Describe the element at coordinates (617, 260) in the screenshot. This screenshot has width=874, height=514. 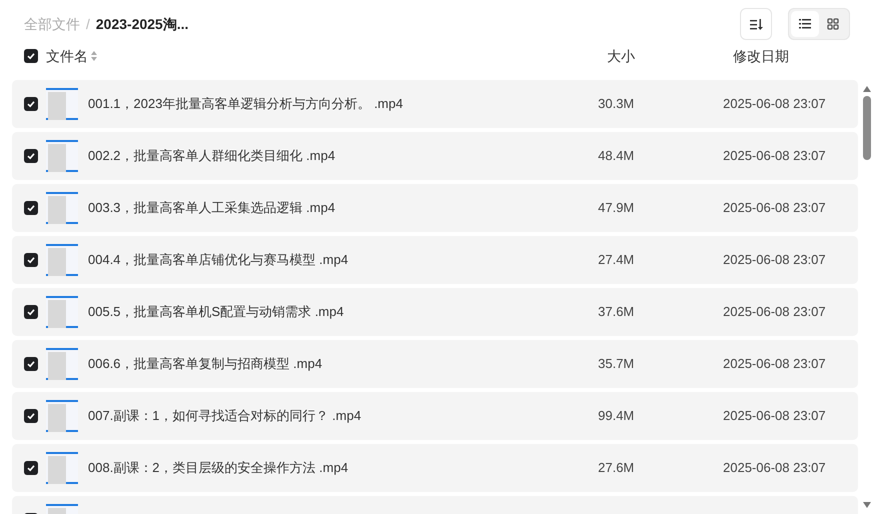
I see `file-size: 27.4M` at that location.